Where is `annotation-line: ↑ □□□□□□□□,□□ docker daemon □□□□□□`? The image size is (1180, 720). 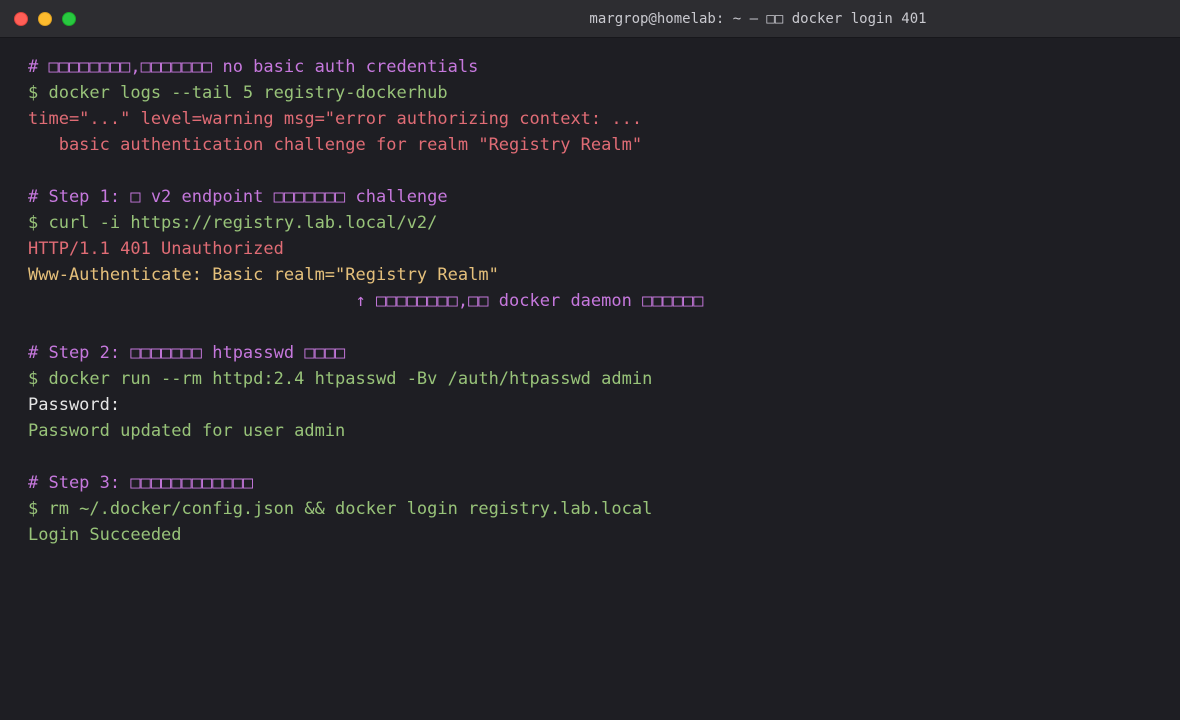
annotation-line: ↑ □□□□□□□□,□□ docker daemon □□□□□□ is located at coordinates (366, 301).